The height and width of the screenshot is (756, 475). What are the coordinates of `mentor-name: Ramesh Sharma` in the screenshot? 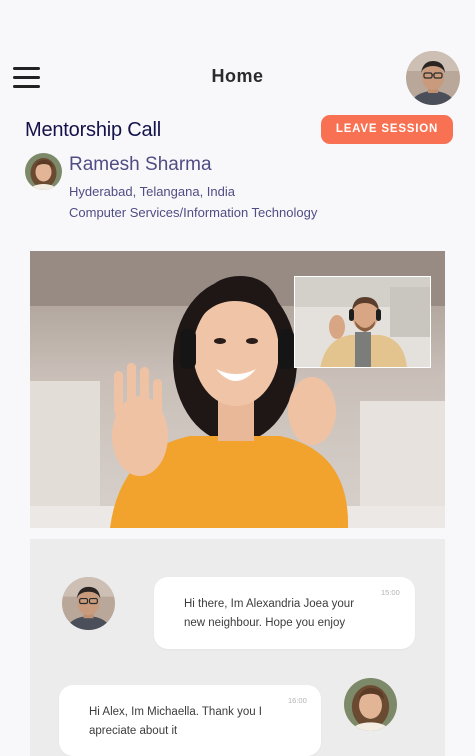 It's located at (140, 164).